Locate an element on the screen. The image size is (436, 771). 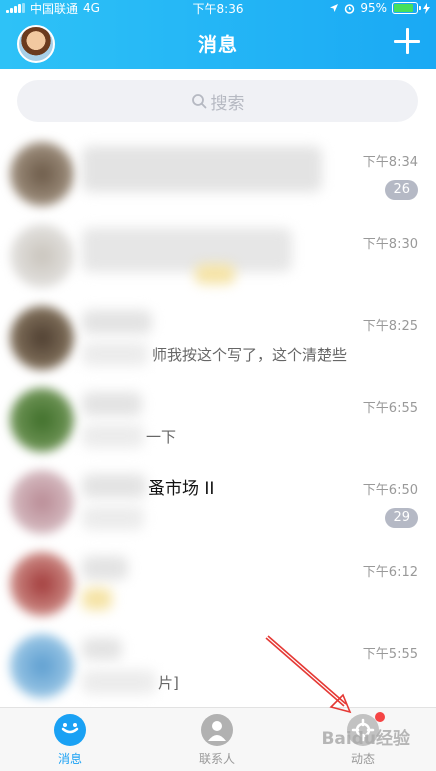
conversation-row: 师我按这个写了，这个清楚些 下午8:25 is located at coordinates (218, 337).